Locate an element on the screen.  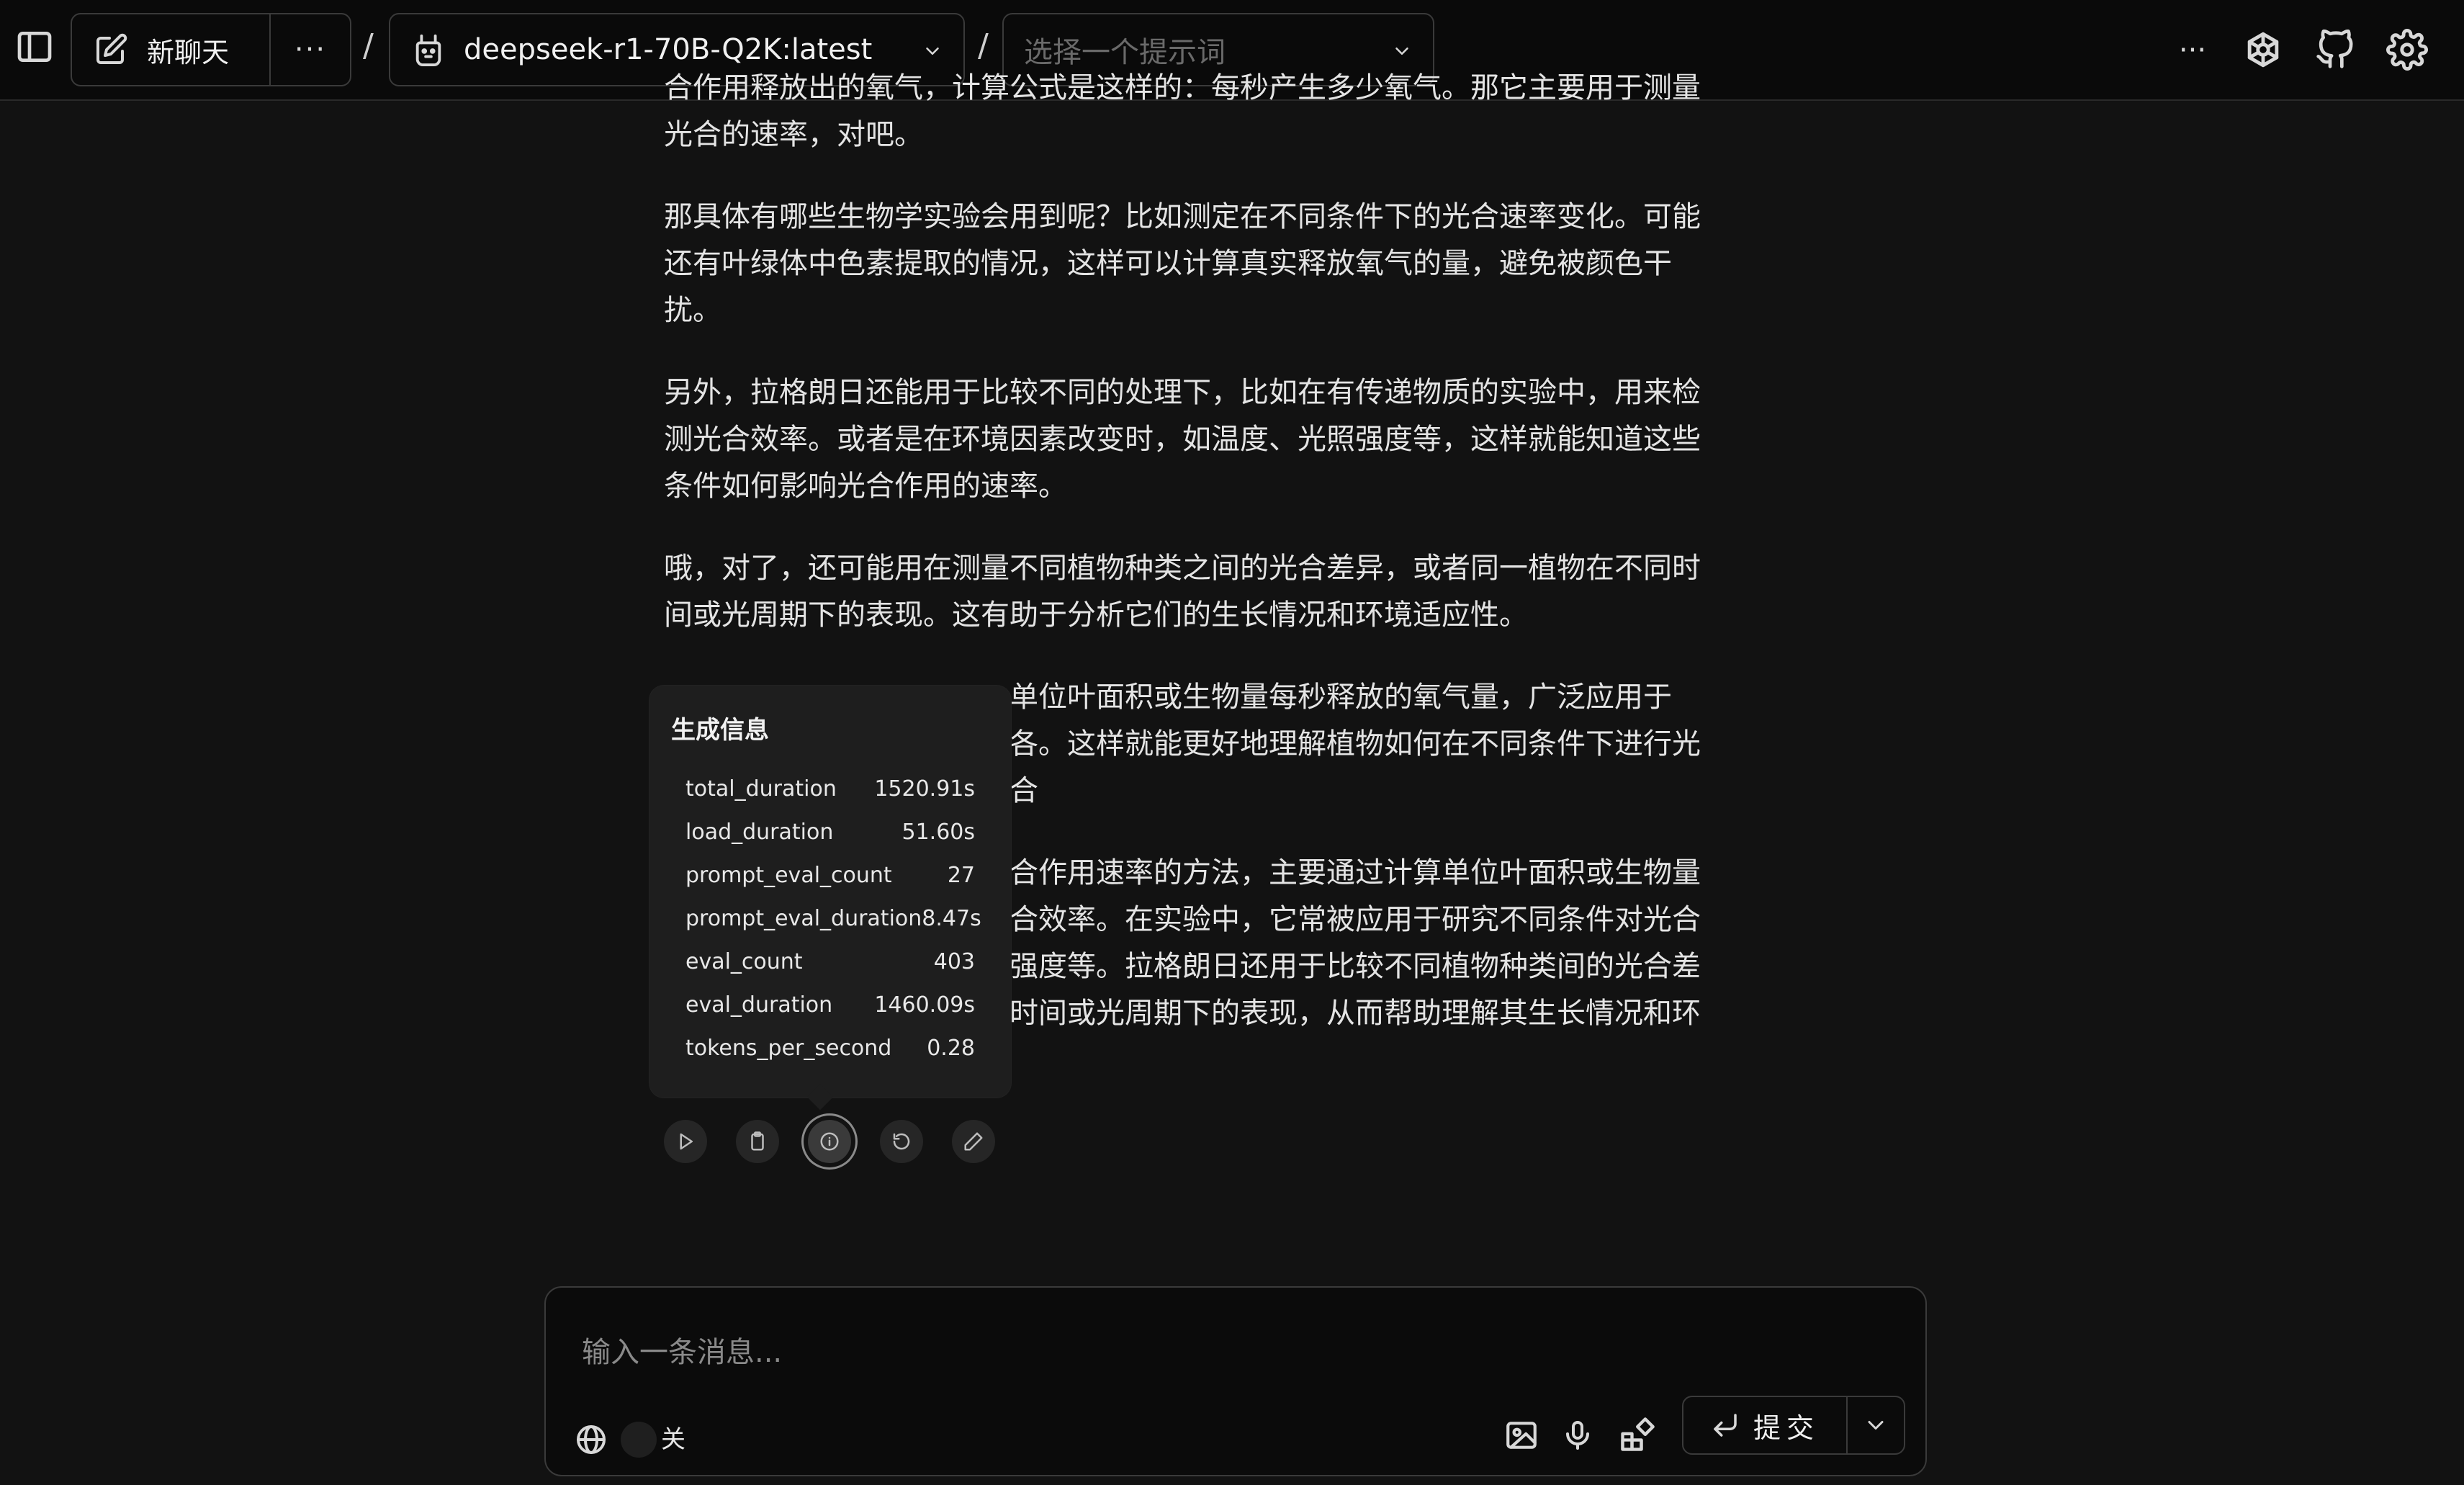
edit-icon is located at coordinates (111, 48).